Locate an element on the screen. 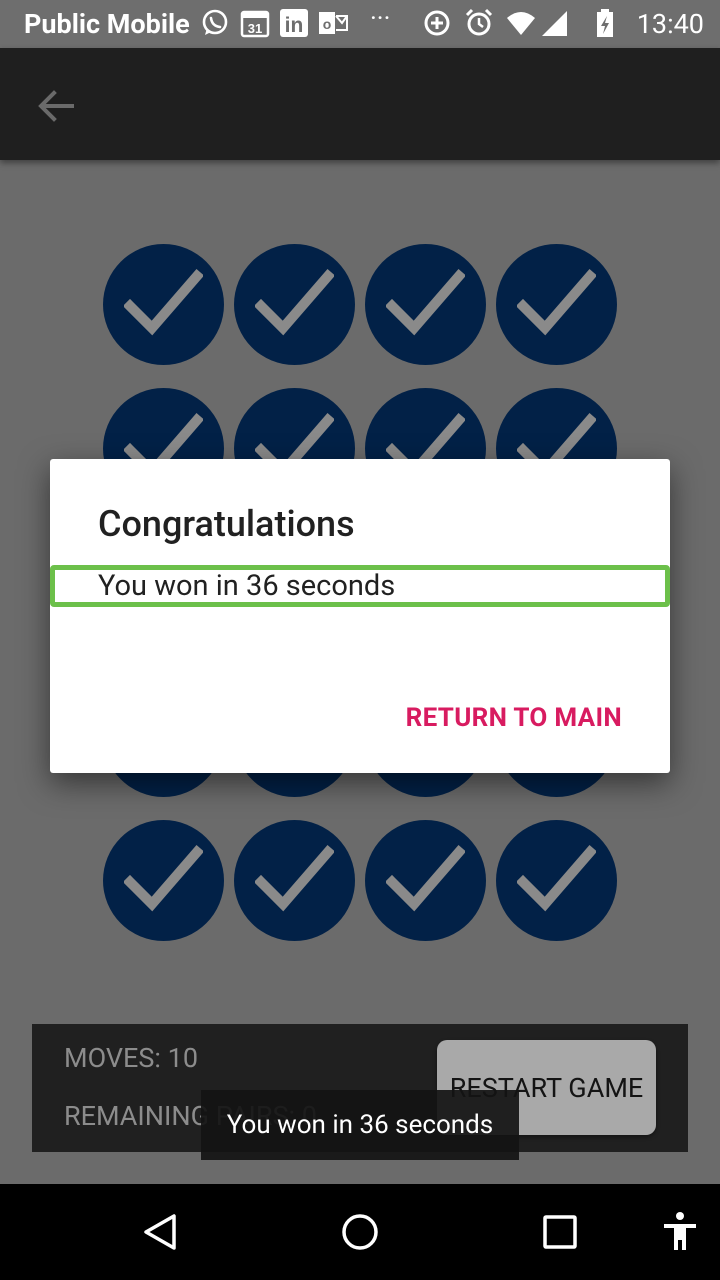  wifi-icon is located at coordinates (521, 23).